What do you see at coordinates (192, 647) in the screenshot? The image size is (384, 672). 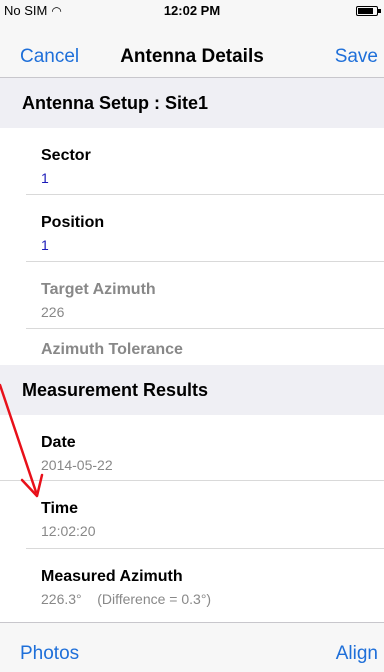 I see `bottom-toolbar: Photos Align` at bounding box center [192, 647].